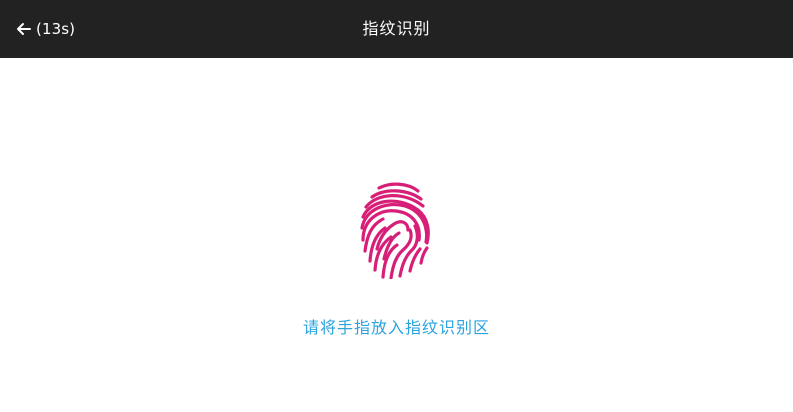  Describe the element at coordinates (395, 230) in the screenshot. I see `fingerprint-icon` at that location.